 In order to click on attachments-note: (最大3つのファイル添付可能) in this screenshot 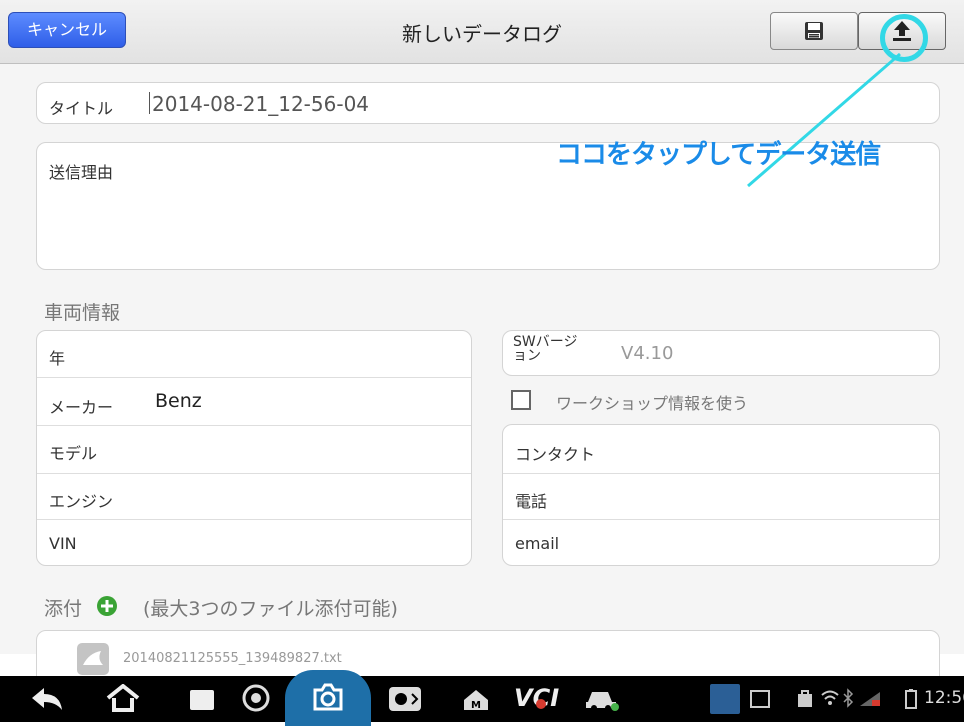, I will do `click(270, 609)`.